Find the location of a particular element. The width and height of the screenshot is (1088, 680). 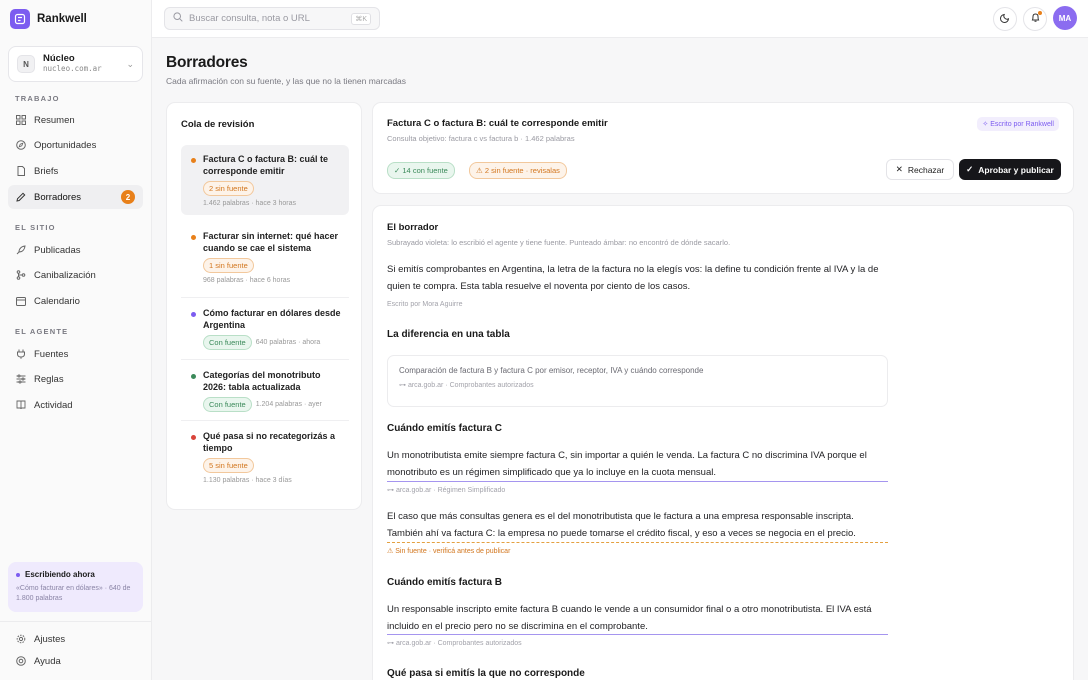

workspace-domain: nucleo.com.ar is located at coordinates (72, 69).